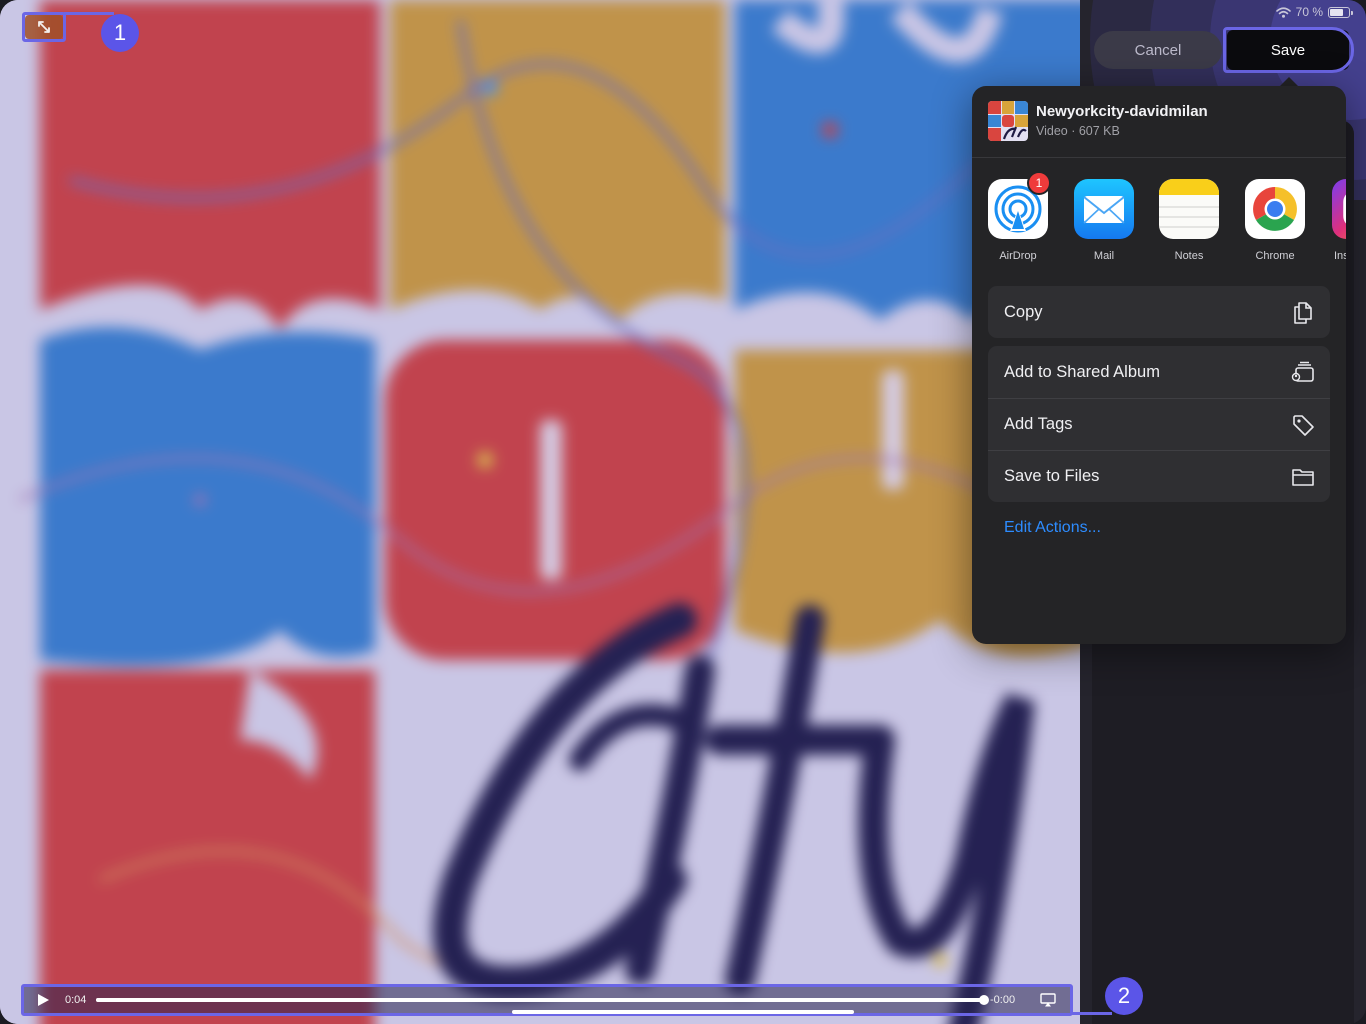  What do you see at coordinates (1038, 424) in the screenshot?
I see `action-label: Add Tags` at bounding box center [1038, 424].